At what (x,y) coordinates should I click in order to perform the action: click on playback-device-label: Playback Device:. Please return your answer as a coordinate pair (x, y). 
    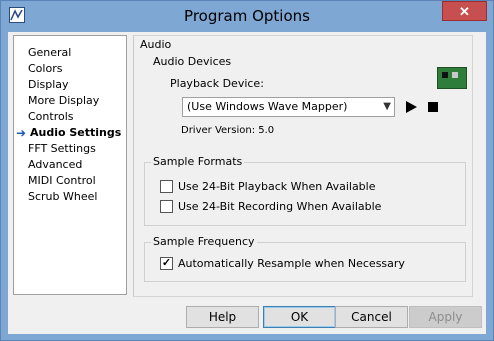
    Looking at the image, I should click on (217, 83).